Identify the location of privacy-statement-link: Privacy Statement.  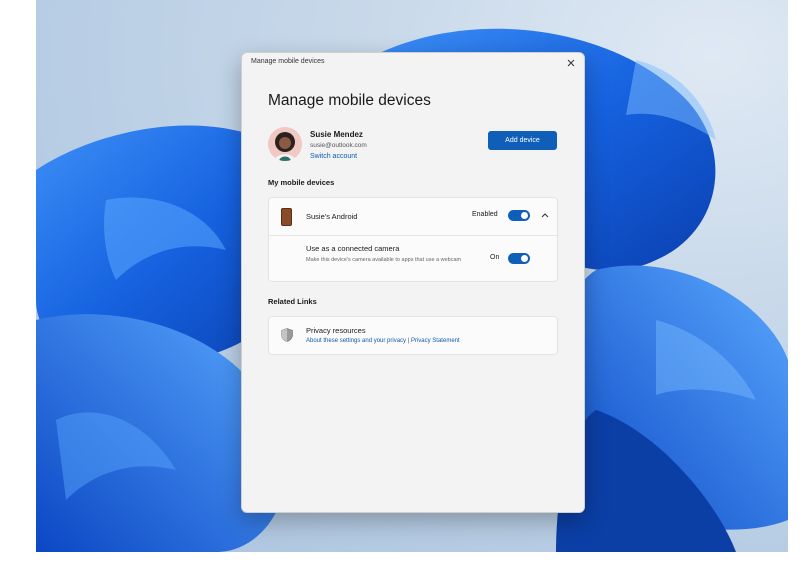
(435, 341).